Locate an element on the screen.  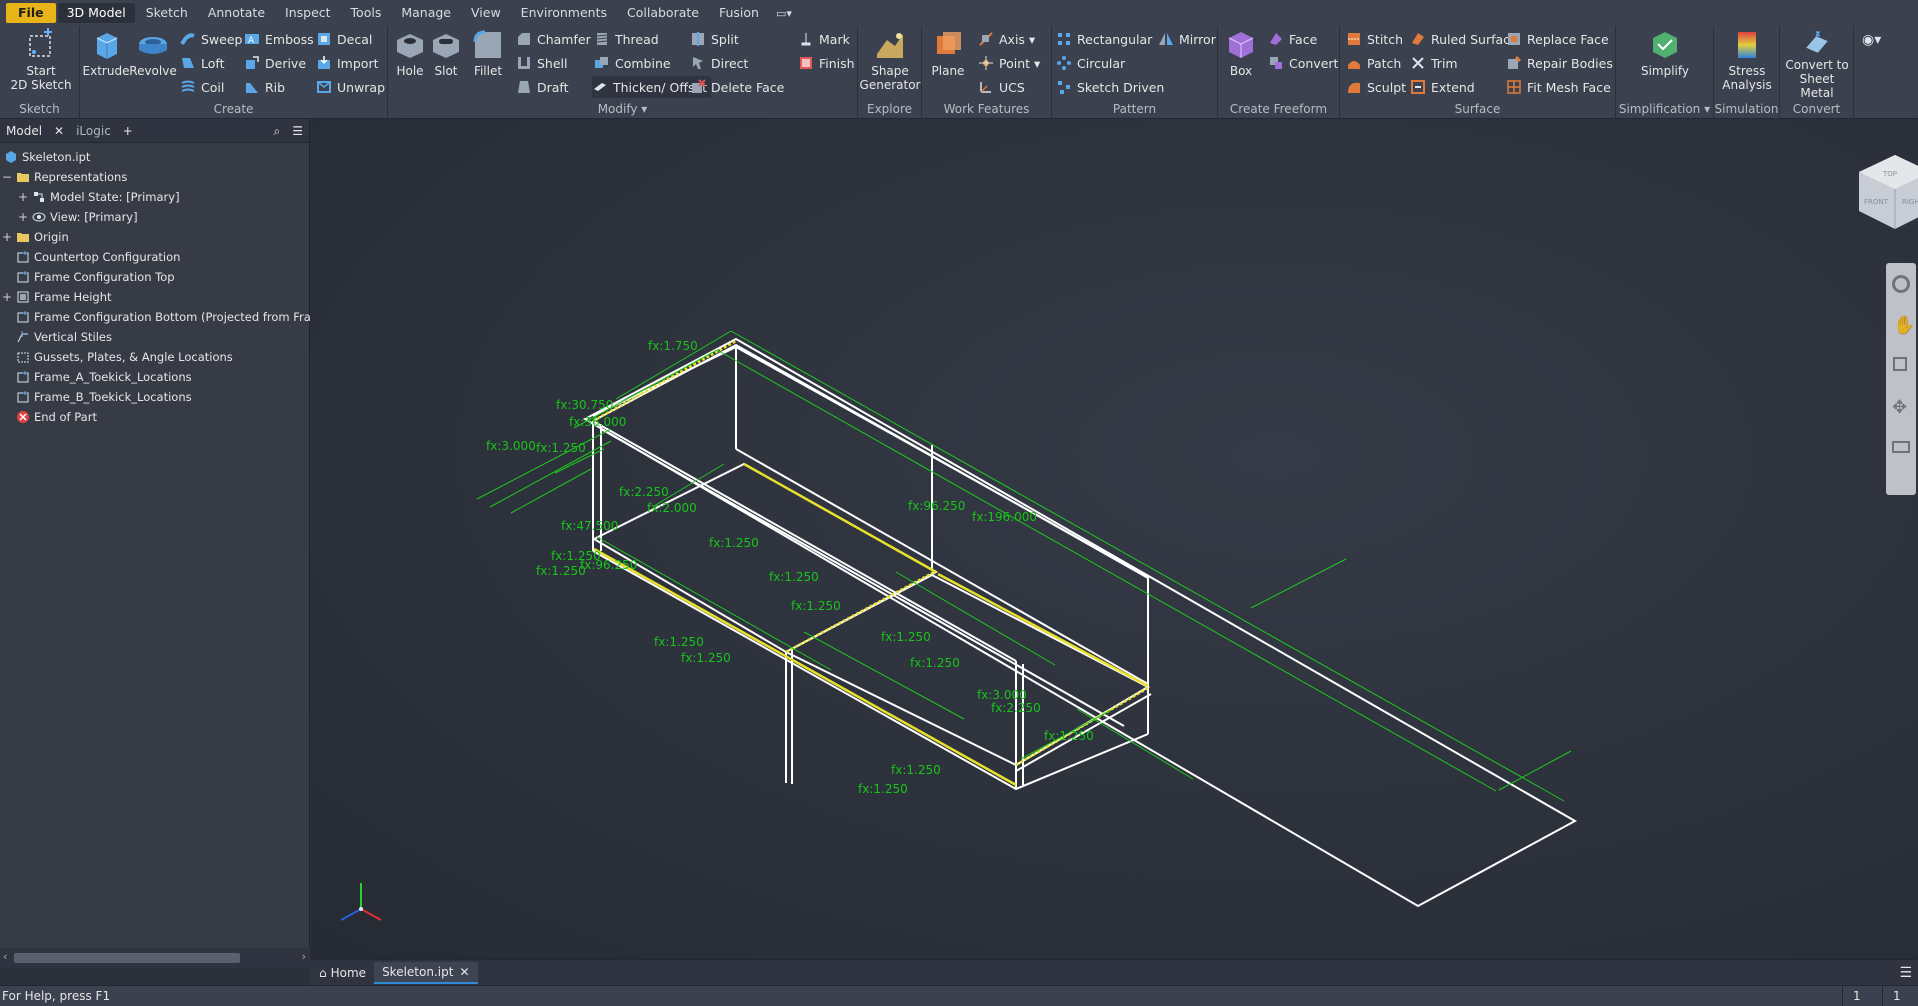
viewcube: TOP FRONT RIGHT is located at coordinates (1888, 192).